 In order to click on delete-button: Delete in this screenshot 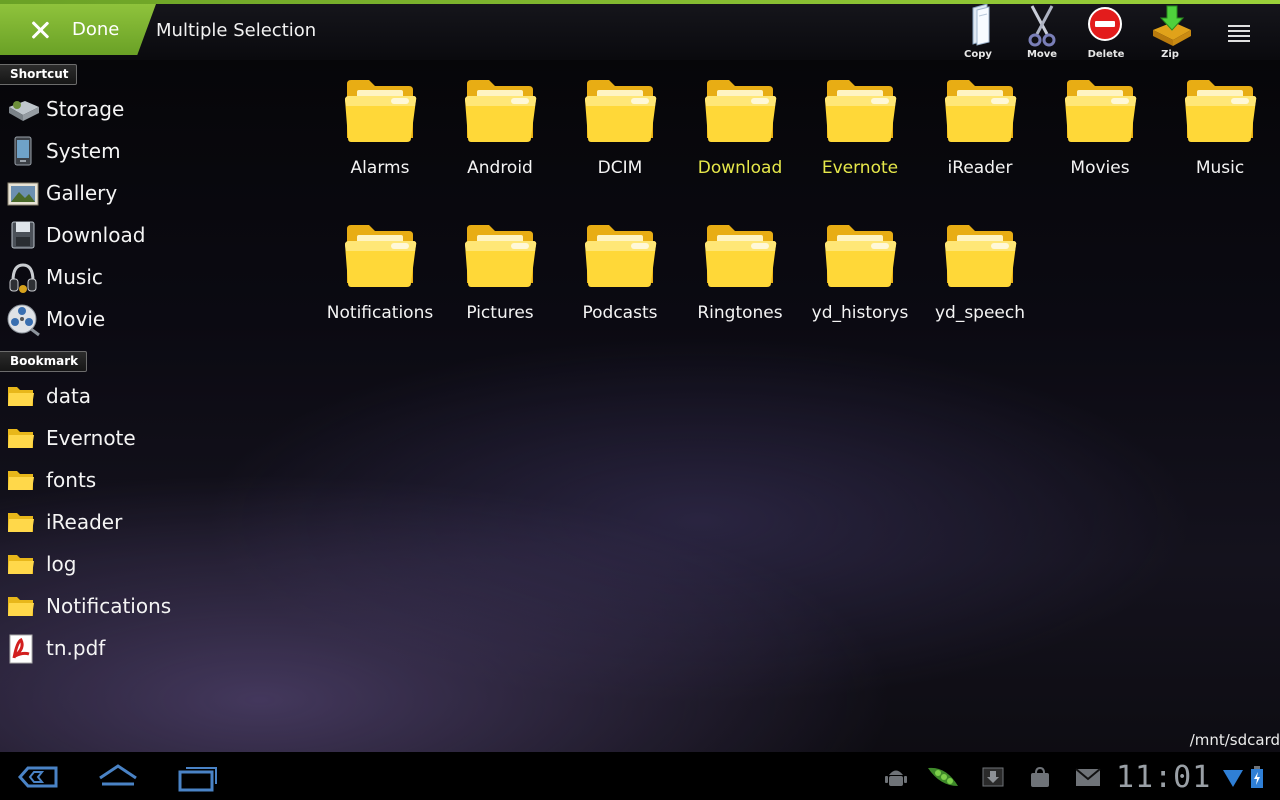, I will do `click(1106, 34)`.